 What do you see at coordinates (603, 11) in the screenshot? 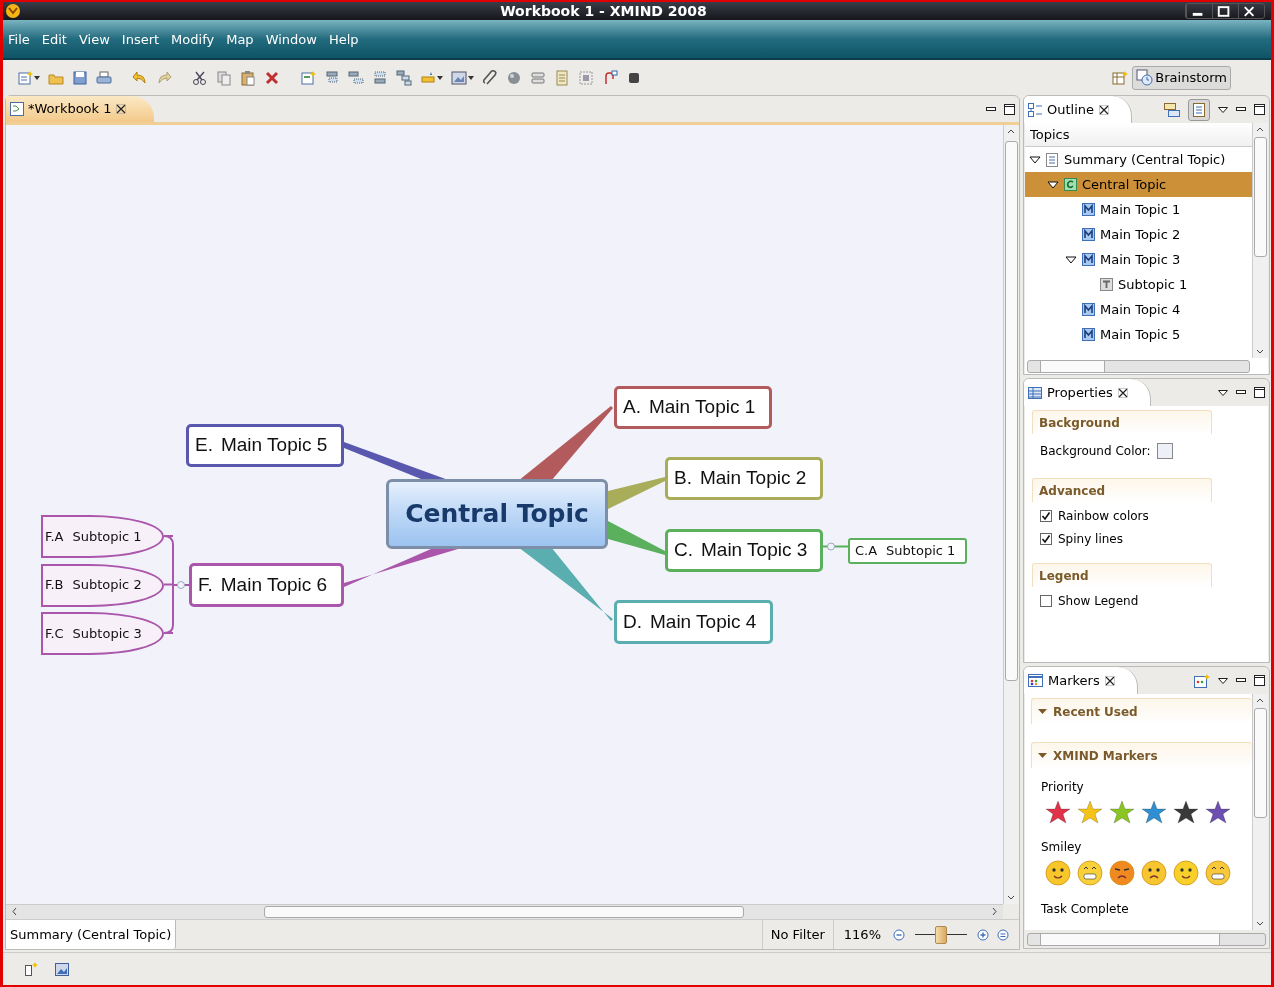
I see `window-title: Workbook 1 - XMIND 2008` at bounding box center [603, 11].